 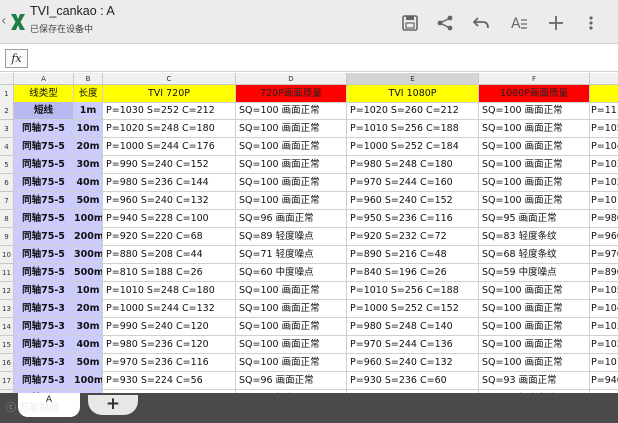 What do you see at coordinates (534, 219) in the screenshot?
I see `table-cell: SQ=95 画面正常` at bounding box center [534, 219].